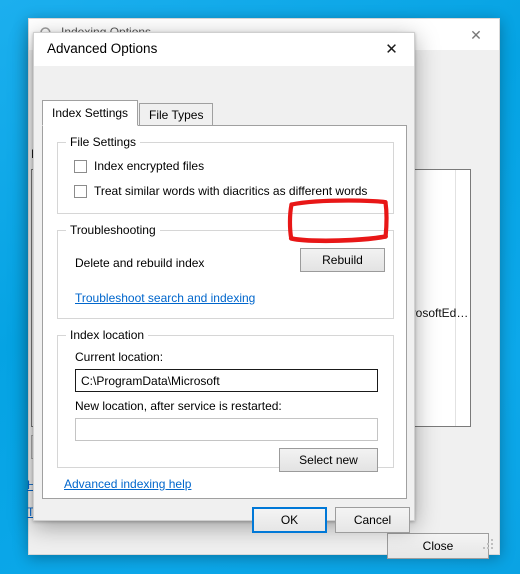  What do you see at coordinates (127, 484) in the screenshot?
I see `advanced-indexing-help-link: Advanced indexing help` at bounding box center [127, 484].